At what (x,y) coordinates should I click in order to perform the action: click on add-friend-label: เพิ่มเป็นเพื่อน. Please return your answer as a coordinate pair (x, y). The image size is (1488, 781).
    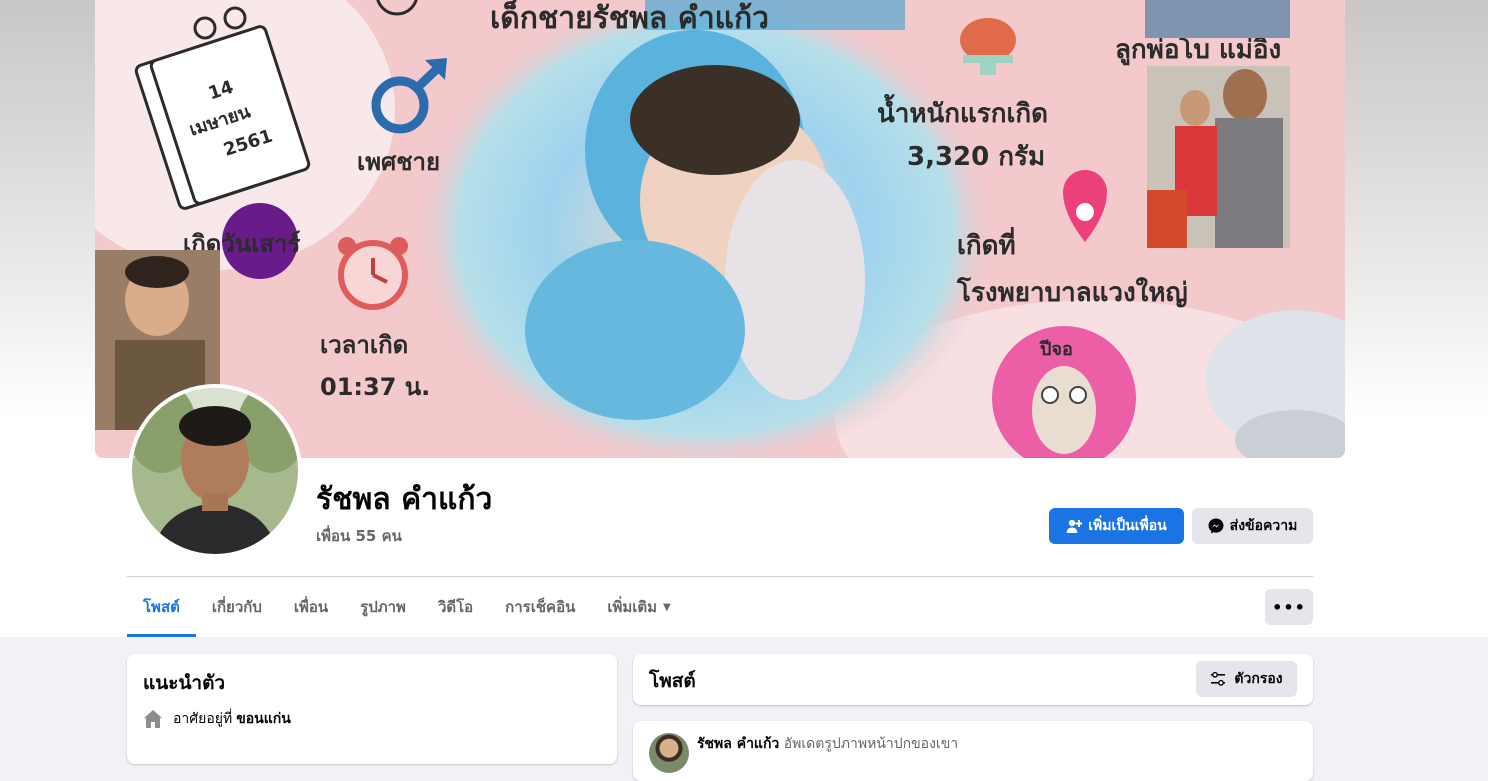
    Looking at the image, I should click on (1127, 526).